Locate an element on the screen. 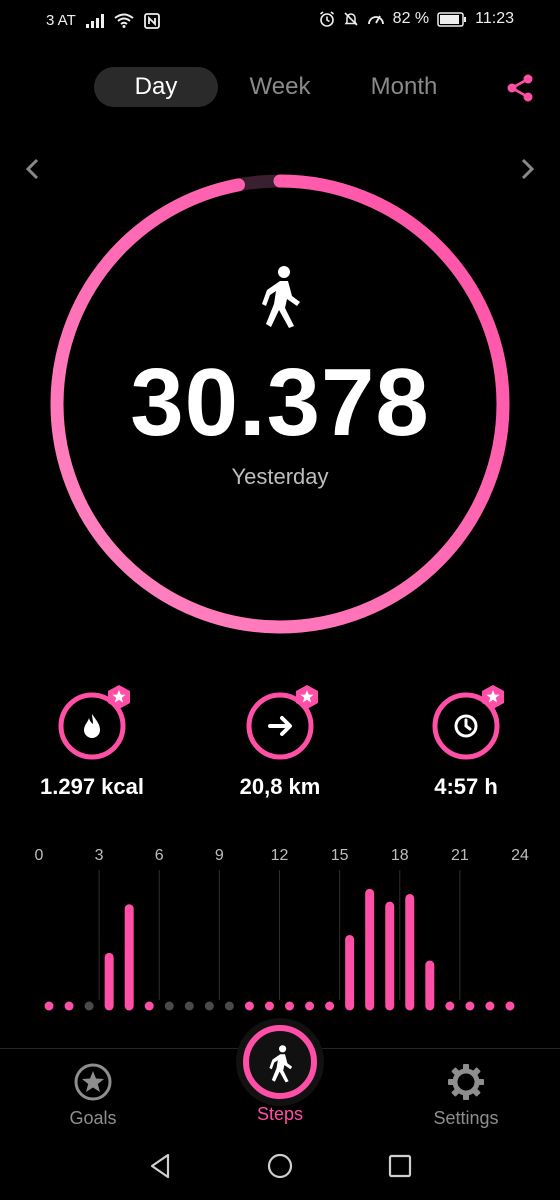  nav-steps-label: Steps is located at coordinates (280, 1114).